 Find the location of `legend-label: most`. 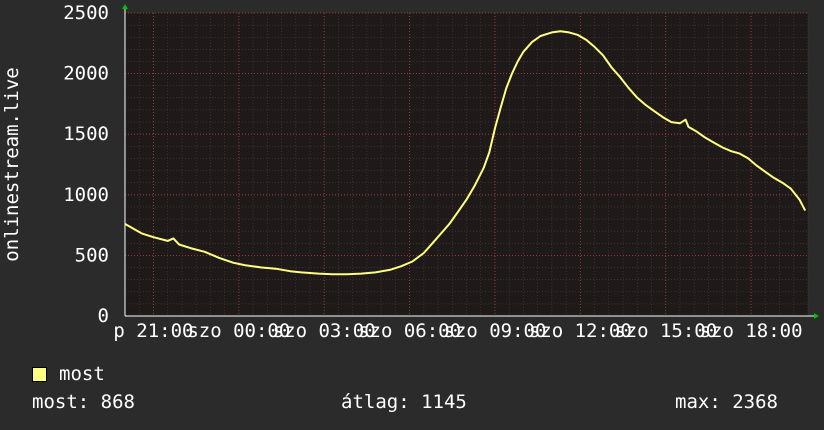

legend-label: most is located at coordinates (82, 374).